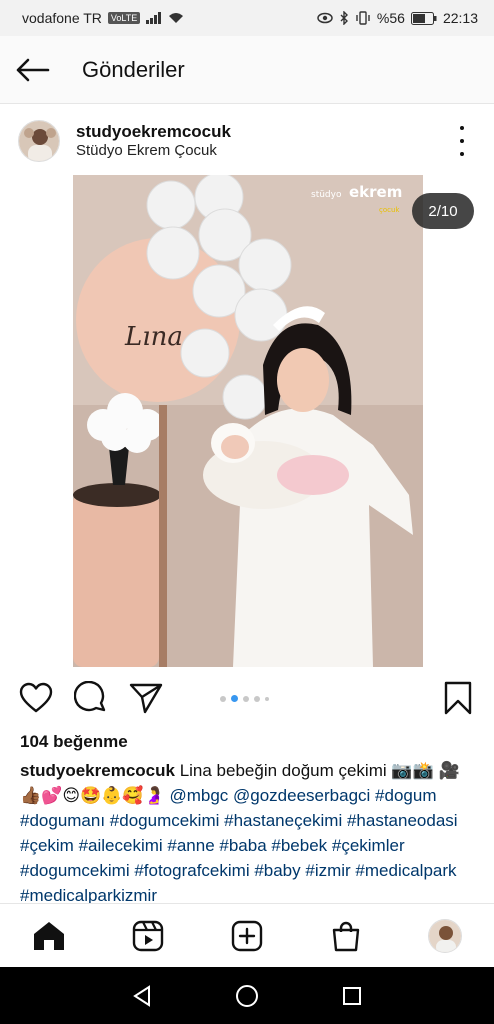  I want to click on send-icon, so click(146, 698).